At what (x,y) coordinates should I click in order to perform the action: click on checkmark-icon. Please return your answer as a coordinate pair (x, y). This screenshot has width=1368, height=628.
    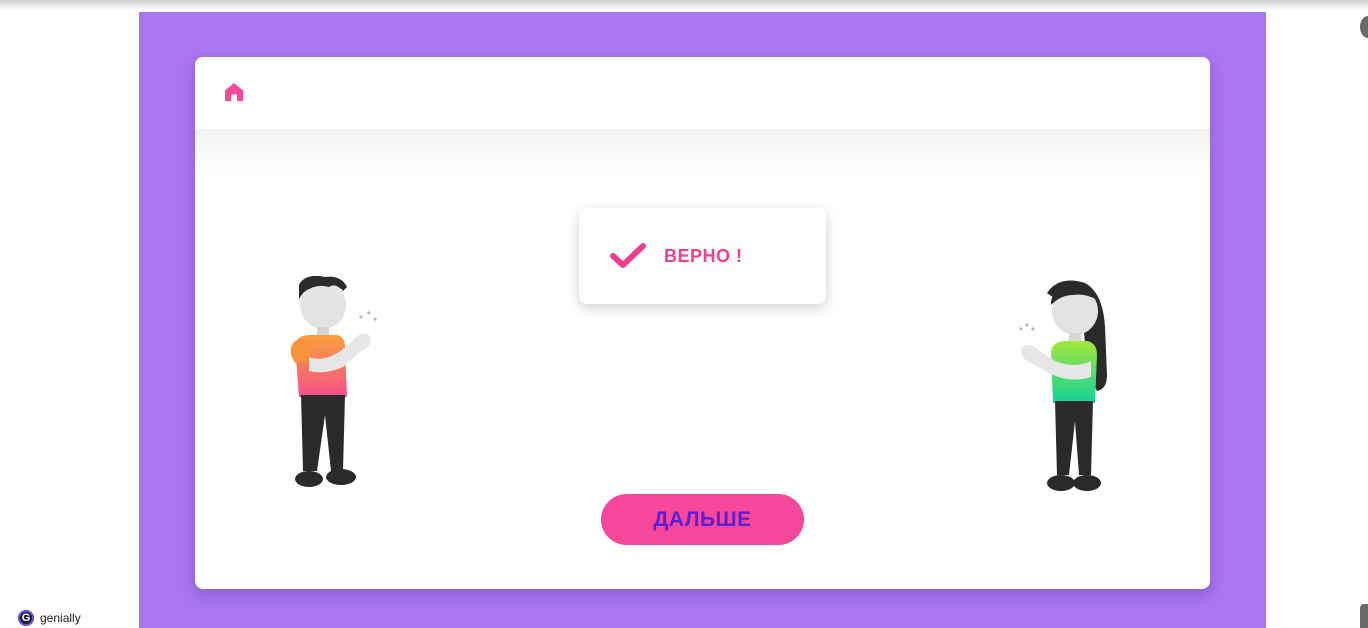
    Looking at the image, I should click on (628, 255).